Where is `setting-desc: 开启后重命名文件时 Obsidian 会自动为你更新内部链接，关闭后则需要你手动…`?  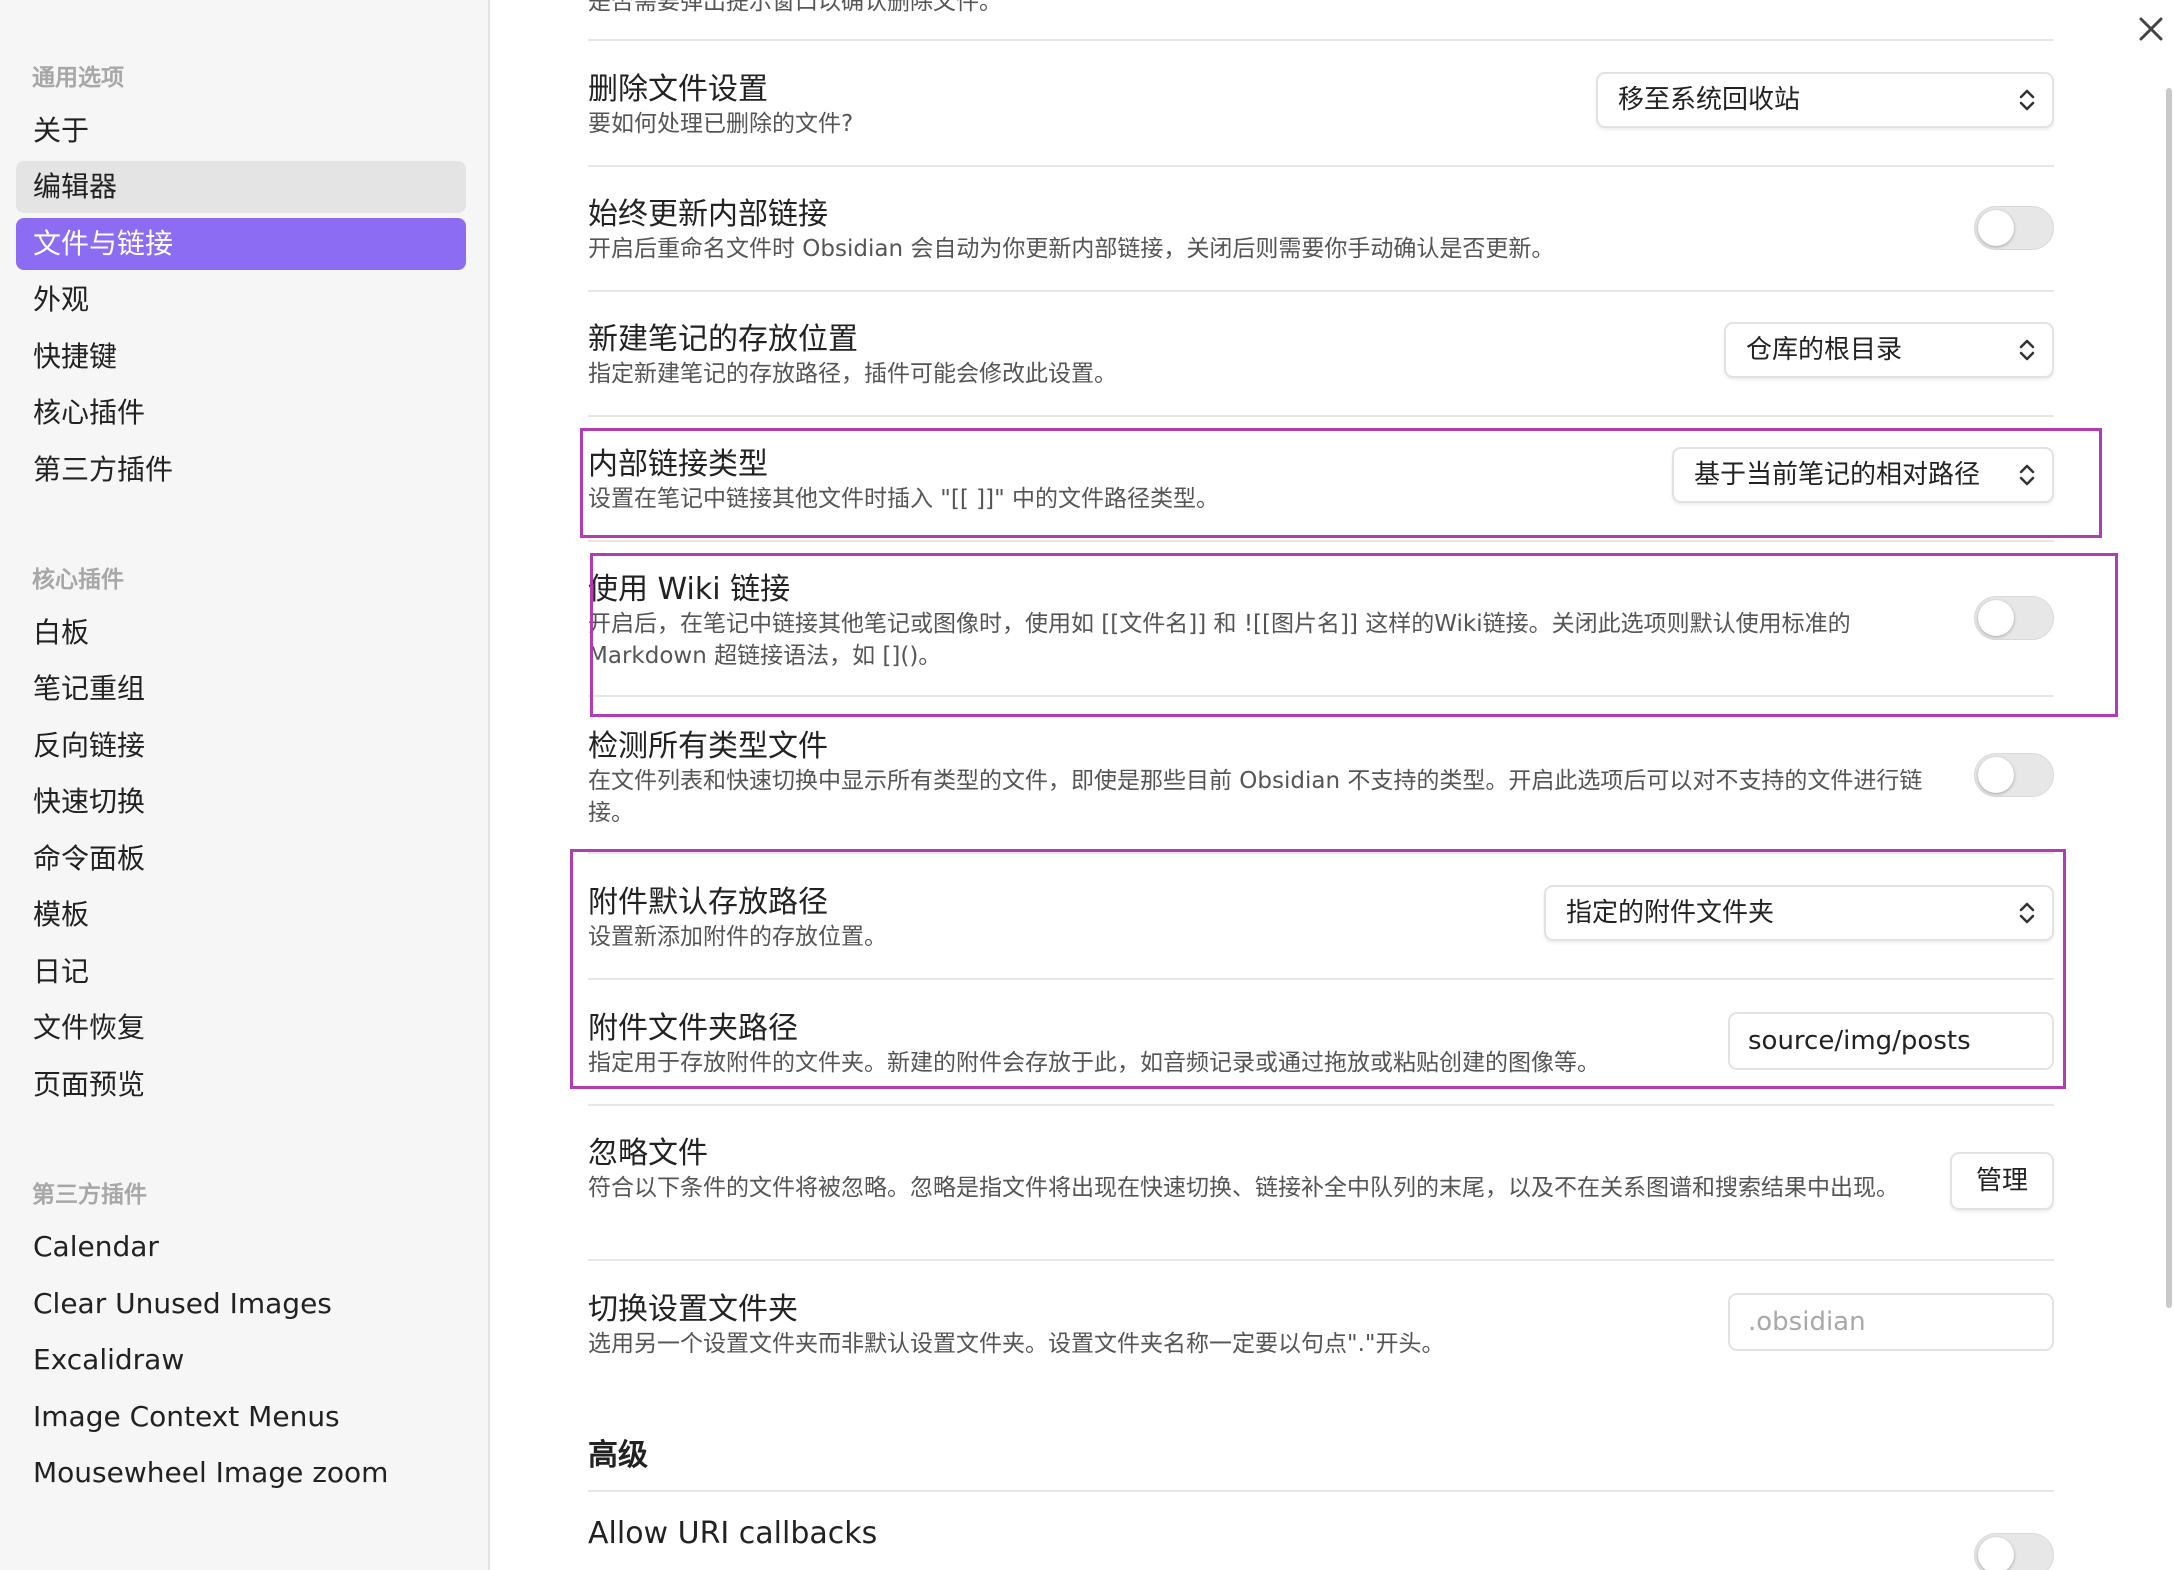 setting-desc: 开启后重命名文件时 Obsidian 会自动为你更新内部链接，关闭后则需要你手动… is located at coordinates (1071, 249).